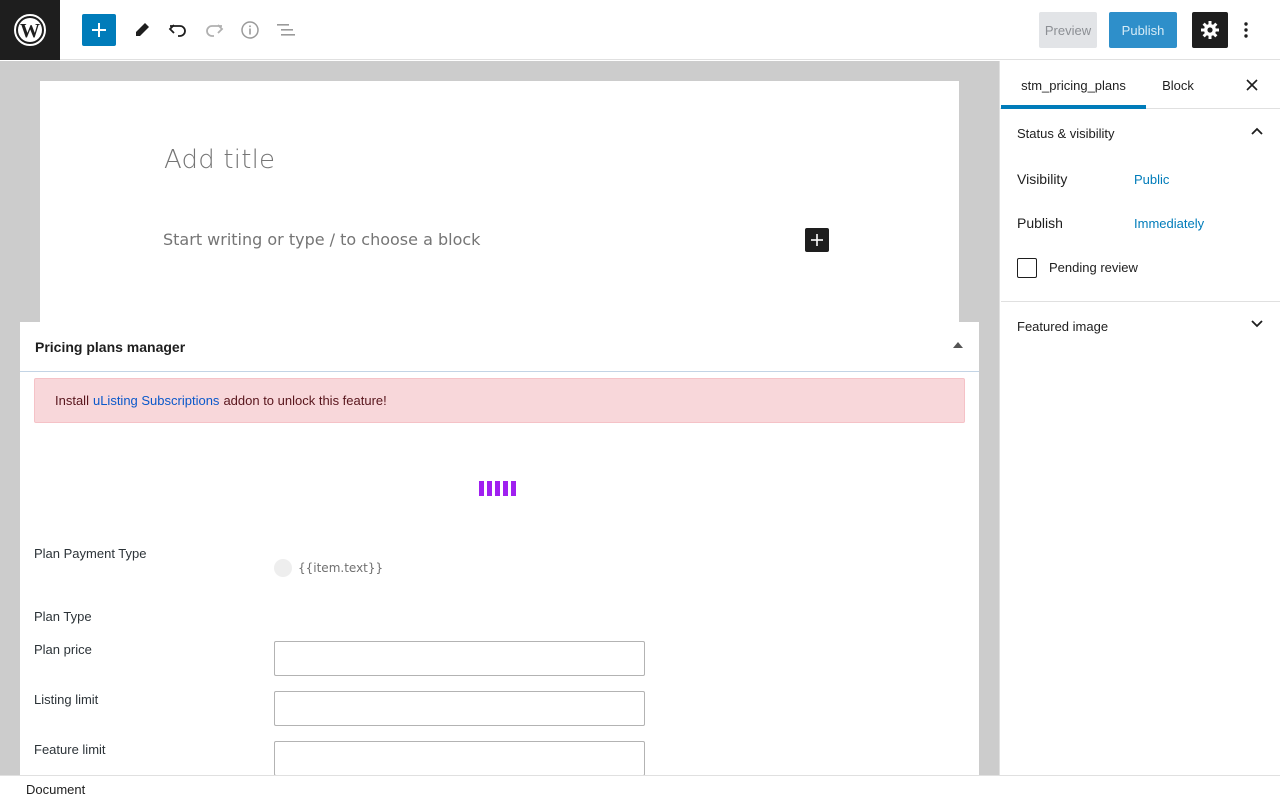  Describe the element at coordinates (1178, 85) in the screenshot. I see `tab-block: Block` at that location.